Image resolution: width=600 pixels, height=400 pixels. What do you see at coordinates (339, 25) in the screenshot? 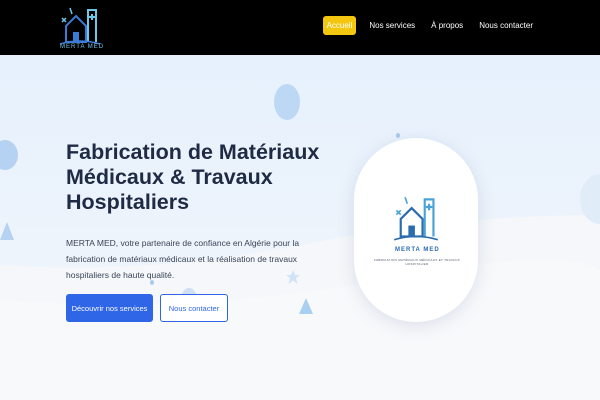
I see `nav-item-accueil: Accueil` at bounding box center [339, 25].